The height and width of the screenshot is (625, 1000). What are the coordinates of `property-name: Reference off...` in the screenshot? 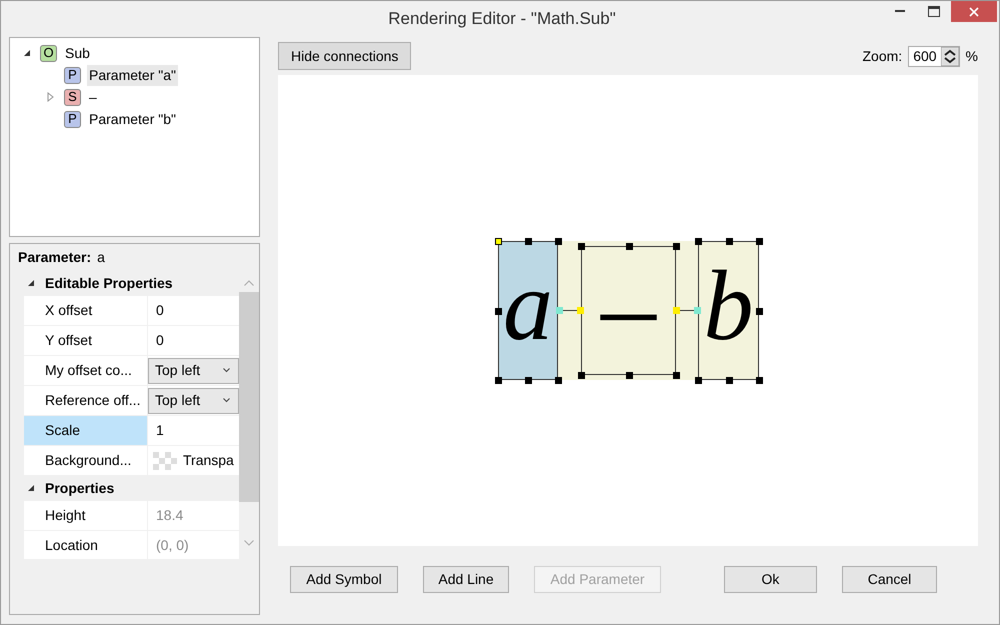 It's located at (86, 400).